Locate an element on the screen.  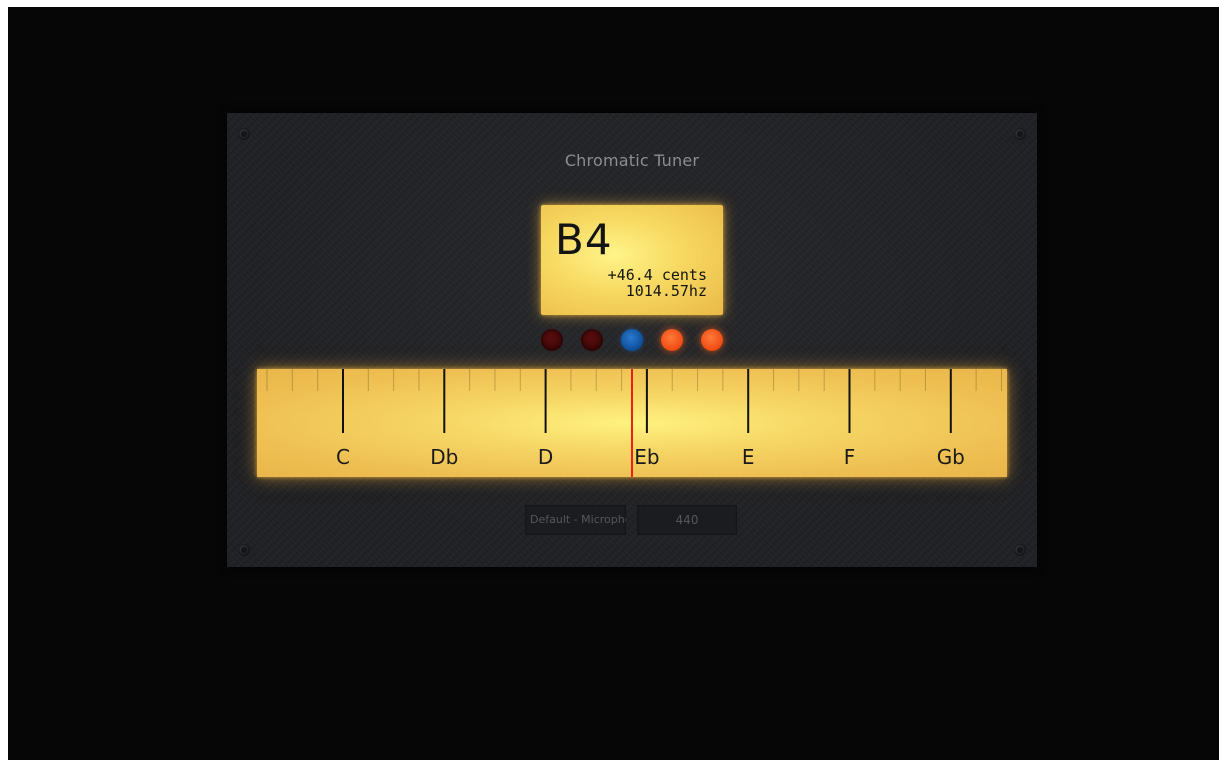
indicator-flat-near-icon is located at coordinates (592, 340).